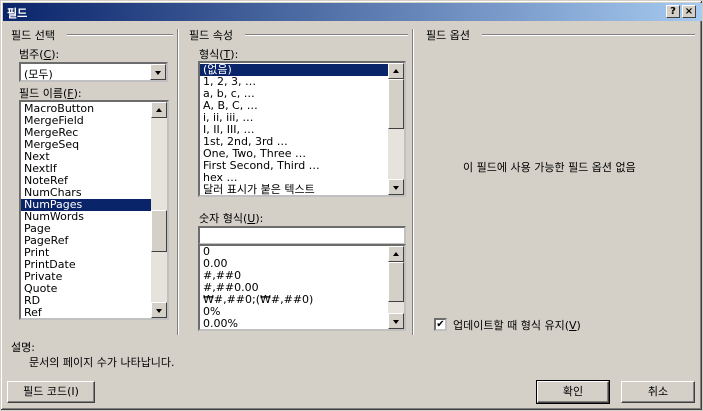 This screenshot has height=411, width=703. Describe the element at coordinates (158, 72) in the screenshot. I see `dropdown-arrow-icon` at that location.